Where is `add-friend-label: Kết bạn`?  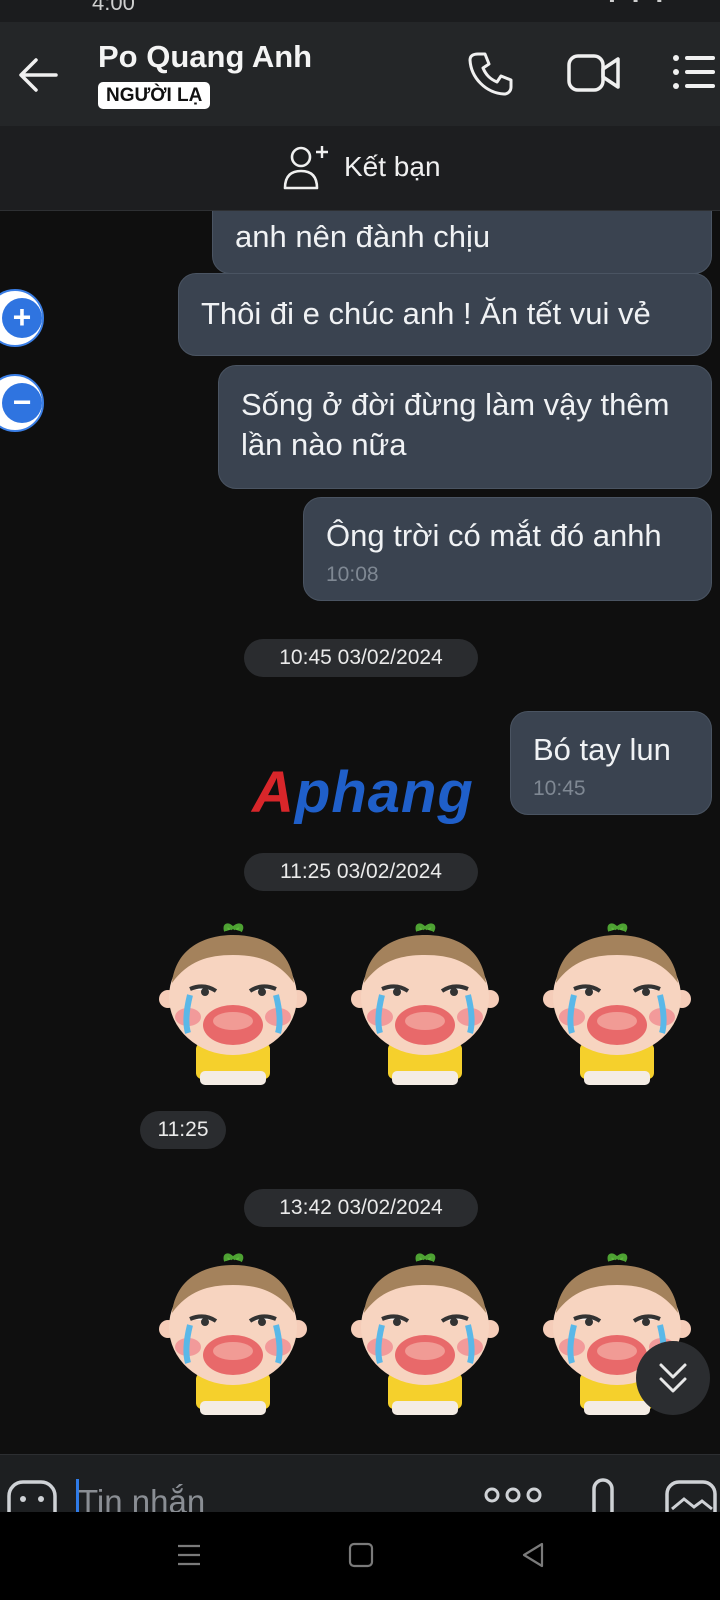
add-friend-label: Kết bạn is located at coordinates (392, 166).